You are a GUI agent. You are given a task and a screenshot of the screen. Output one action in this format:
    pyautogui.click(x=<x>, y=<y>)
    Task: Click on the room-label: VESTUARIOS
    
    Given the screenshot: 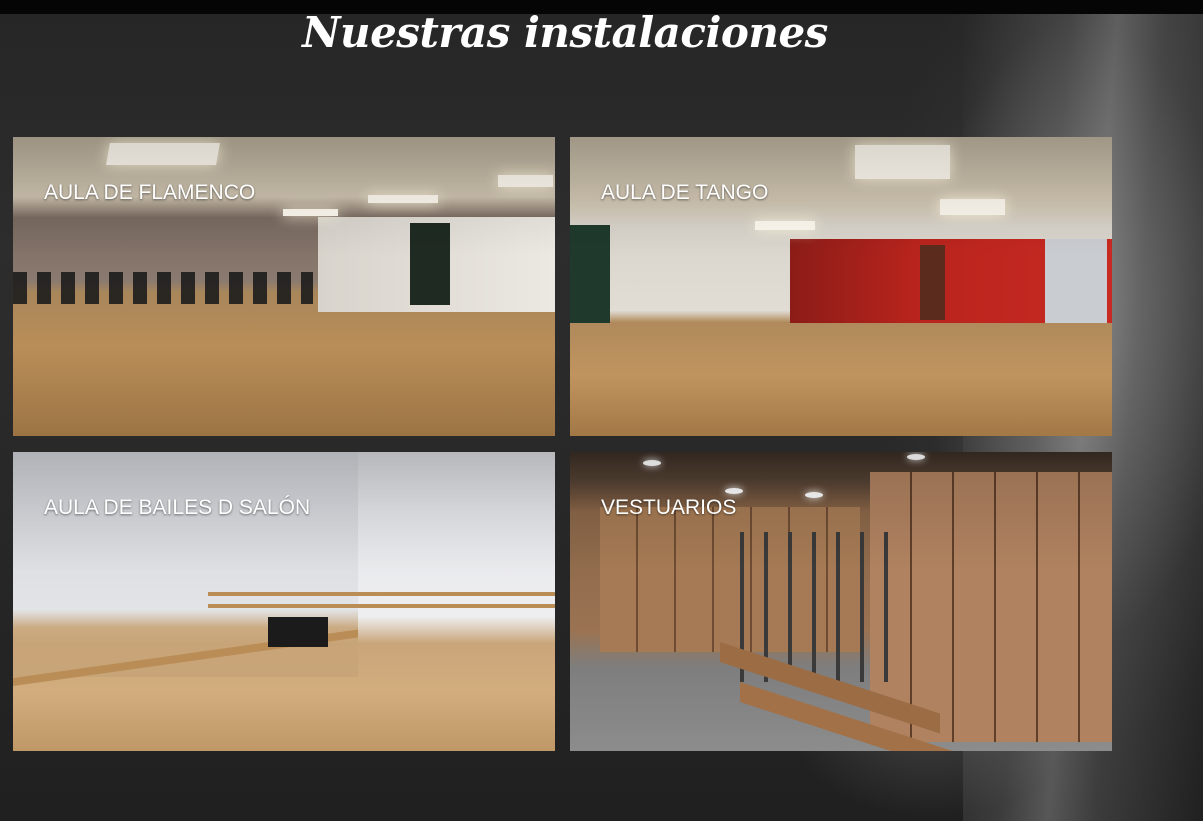 What is the action you would take?
    pyautogui.click(x=669, y=507)
    